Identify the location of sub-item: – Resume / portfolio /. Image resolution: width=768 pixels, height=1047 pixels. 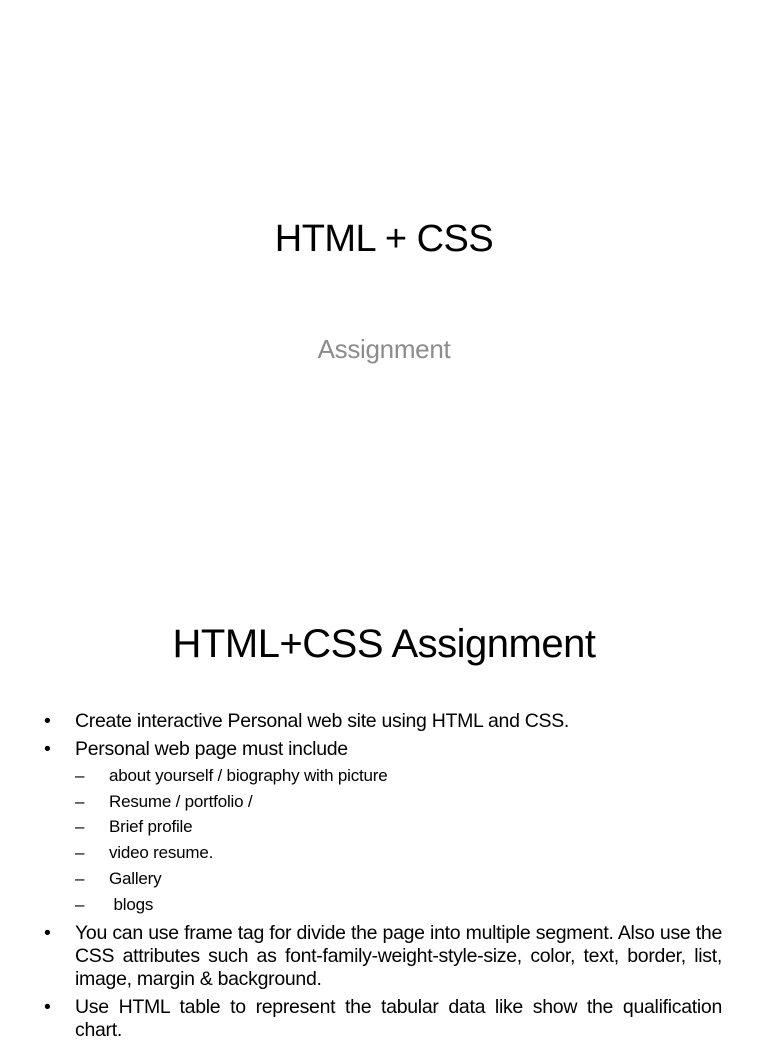
(398, 802).